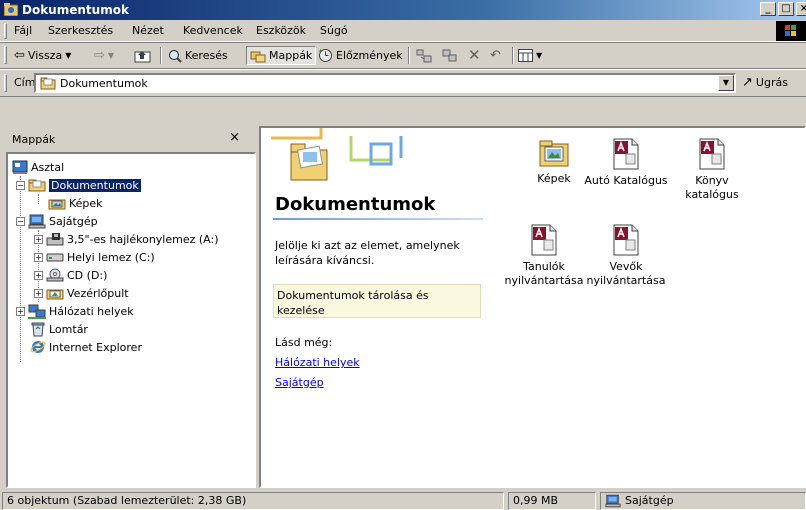 The image size is (806, 510). What do you see at coordinates (148, 31) in the screenshot?
I see `menu-view: Nézet` at bounding box center [148, 31].